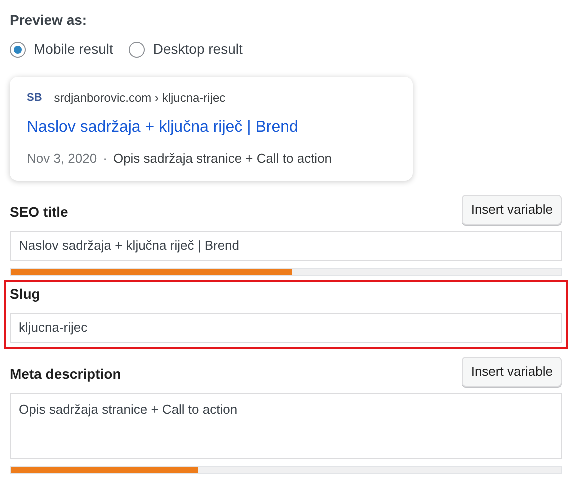  Describe the element at coordinates (198, 49) in the screenshot. I see `radio-label: Desktop result` at that location.